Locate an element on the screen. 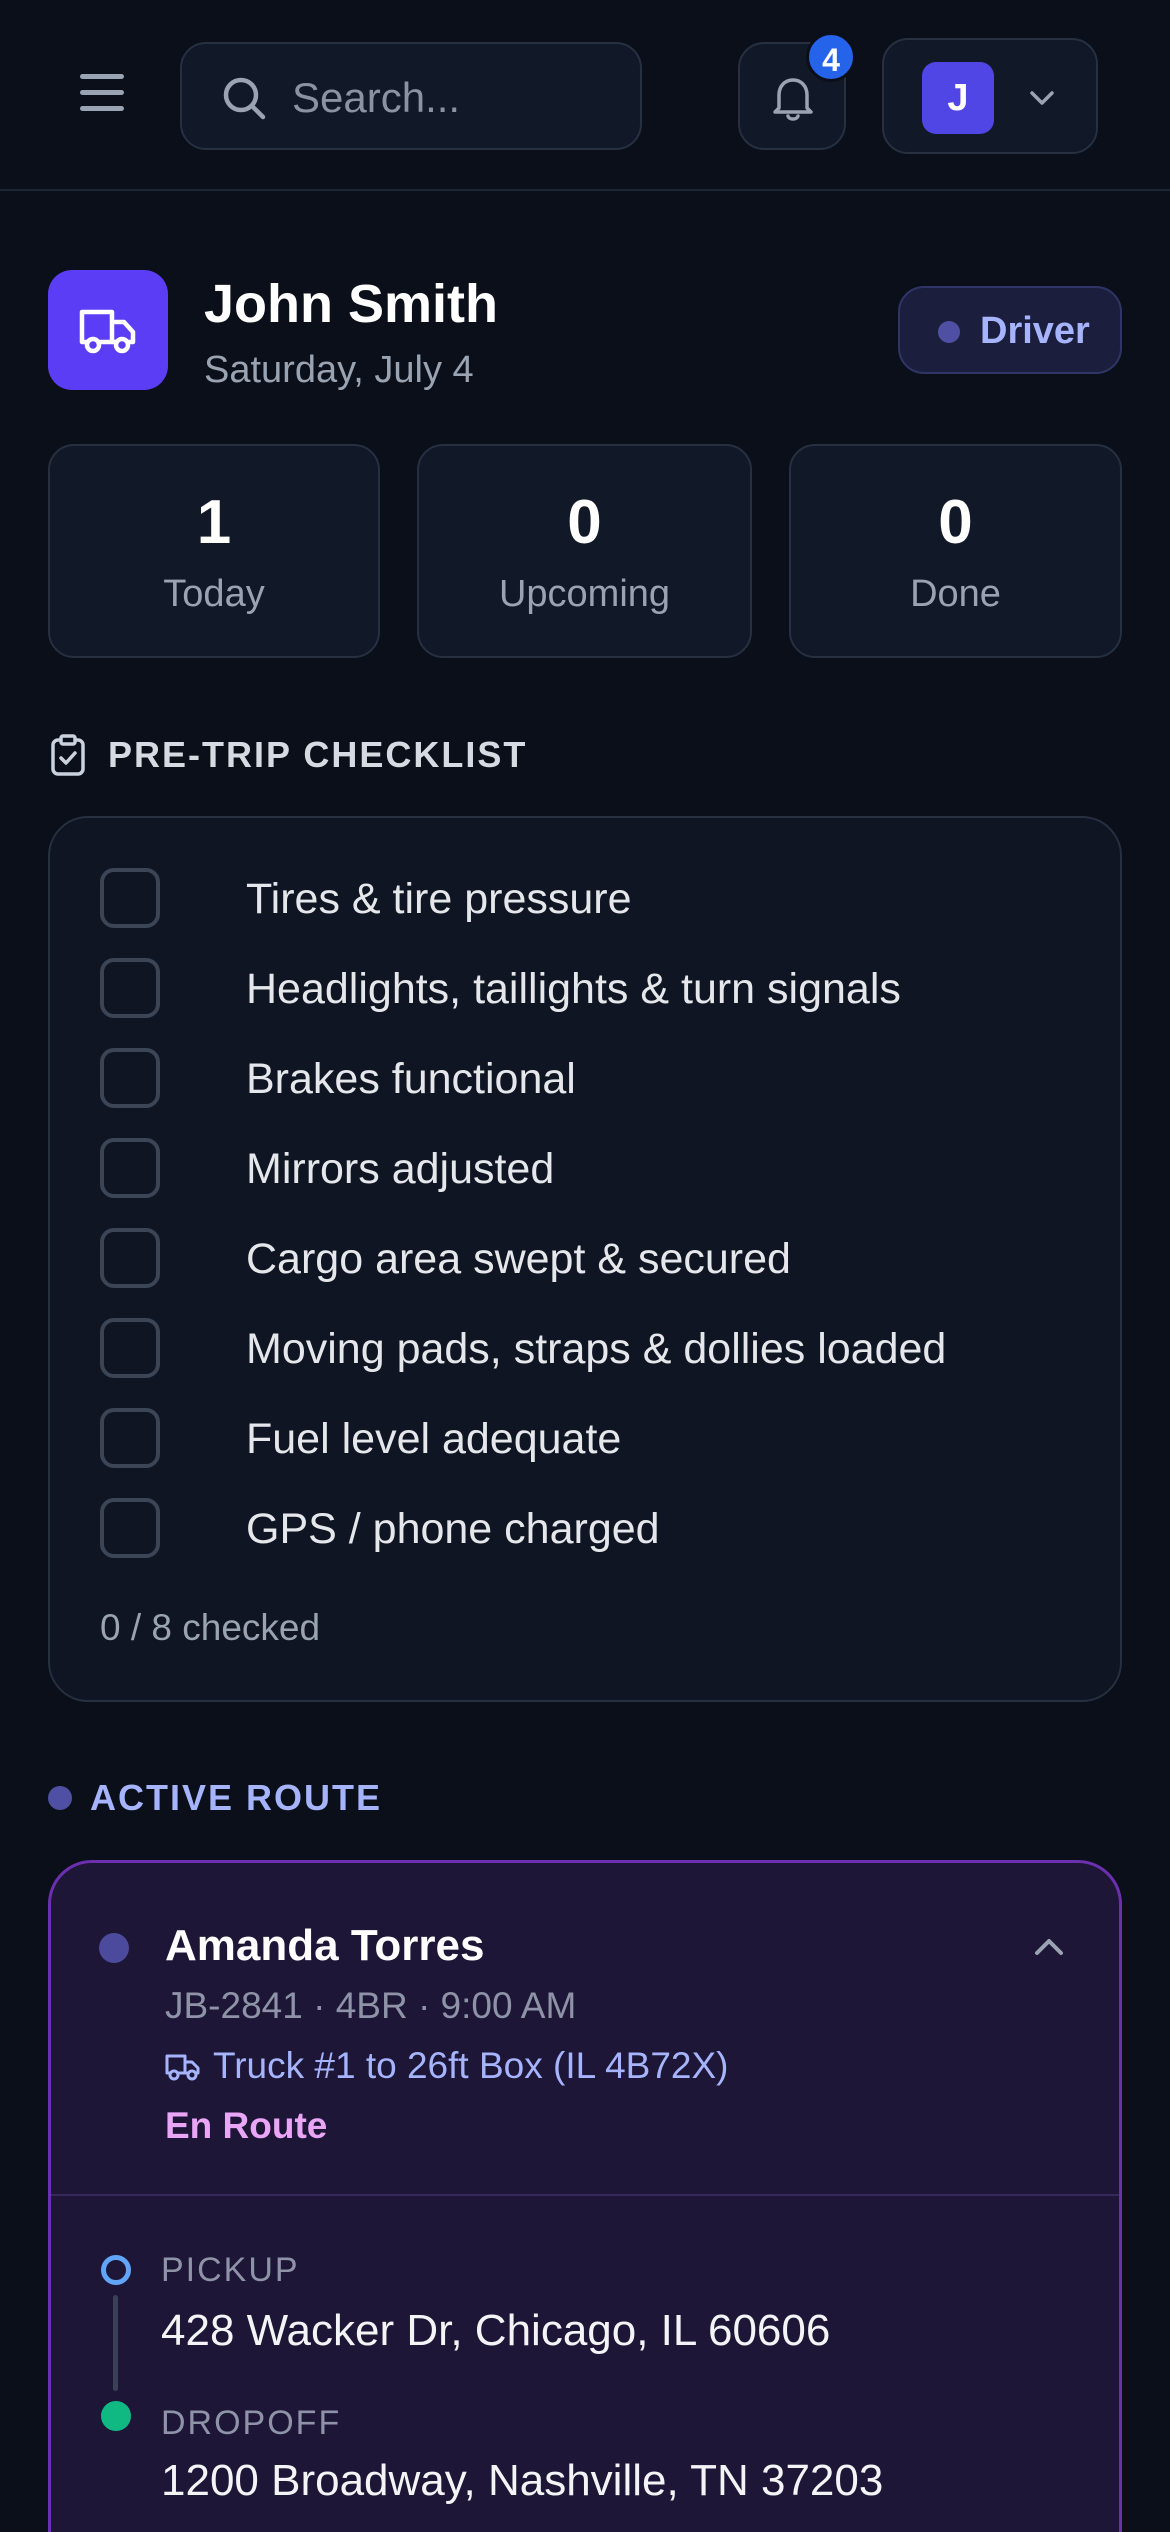 The height and width of the screenshot is (2532, 1170). checklist-item-label: Moving pads, straps & dollies loaded is located at coordinates (596, 1349).